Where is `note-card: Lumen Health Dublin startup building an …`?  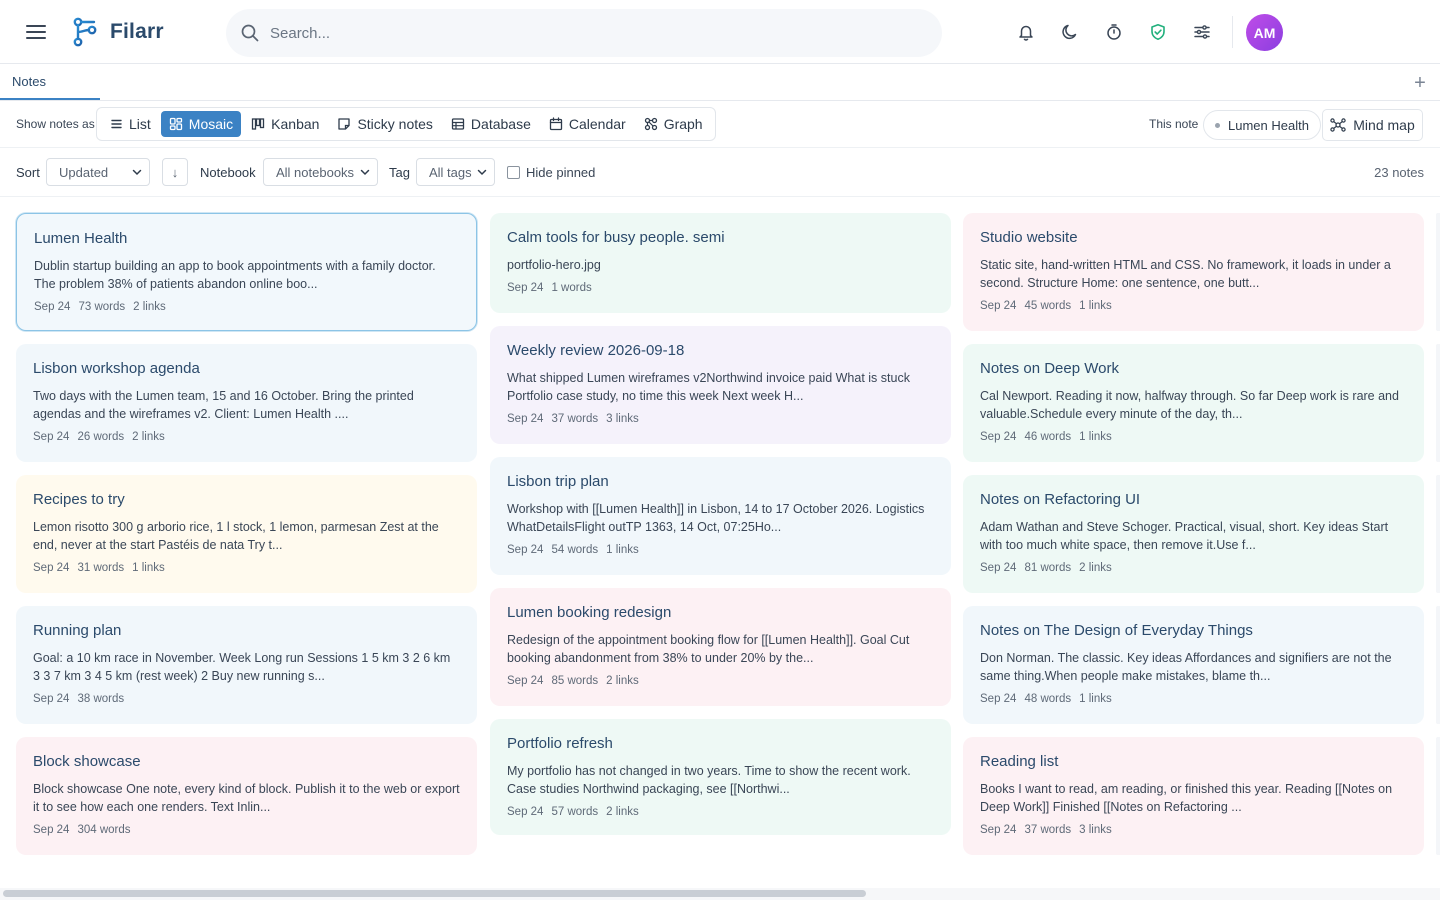 note-card: Lumen Health Dublin startup building an … is located at coordinates (246, 272).